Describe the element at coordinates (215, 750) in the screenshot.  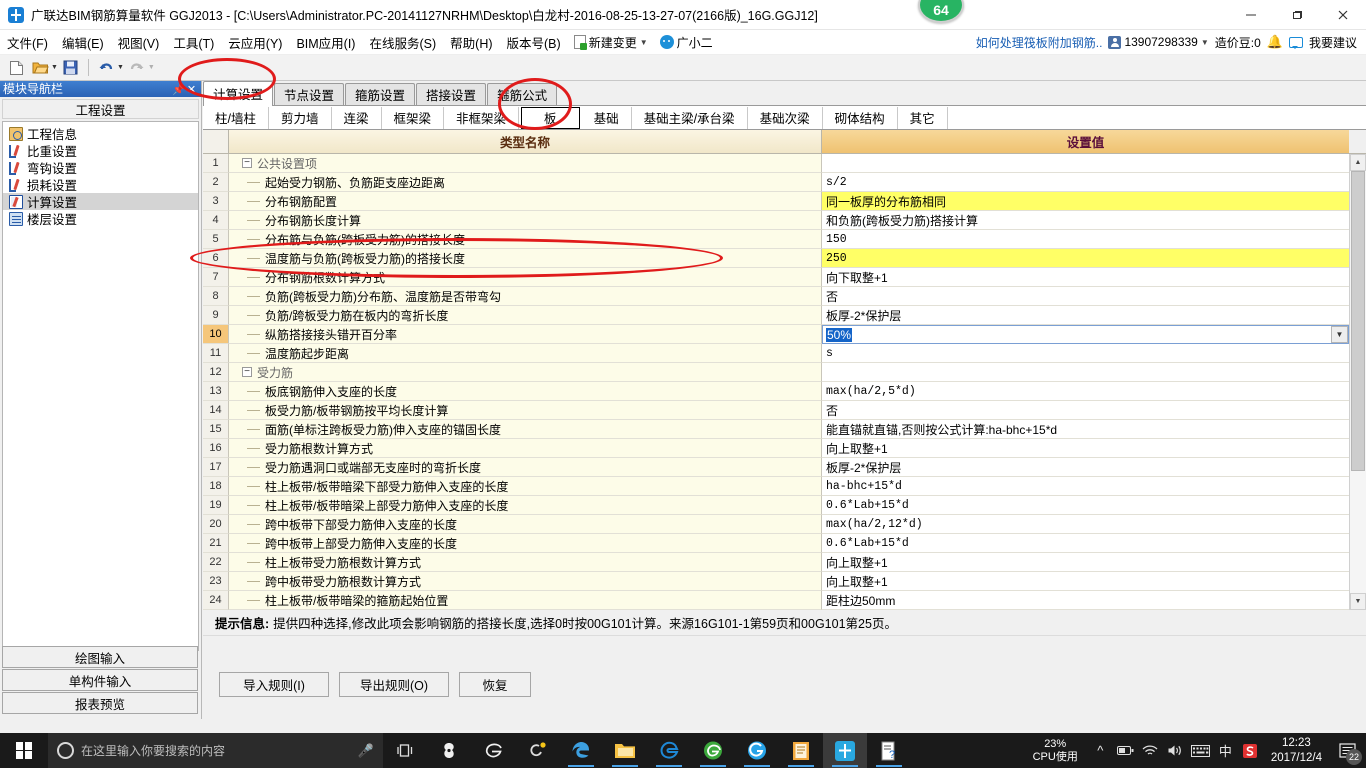
I see `taskbar-search-box: 在这里输入你要搜索的内容 🎤` at that location.